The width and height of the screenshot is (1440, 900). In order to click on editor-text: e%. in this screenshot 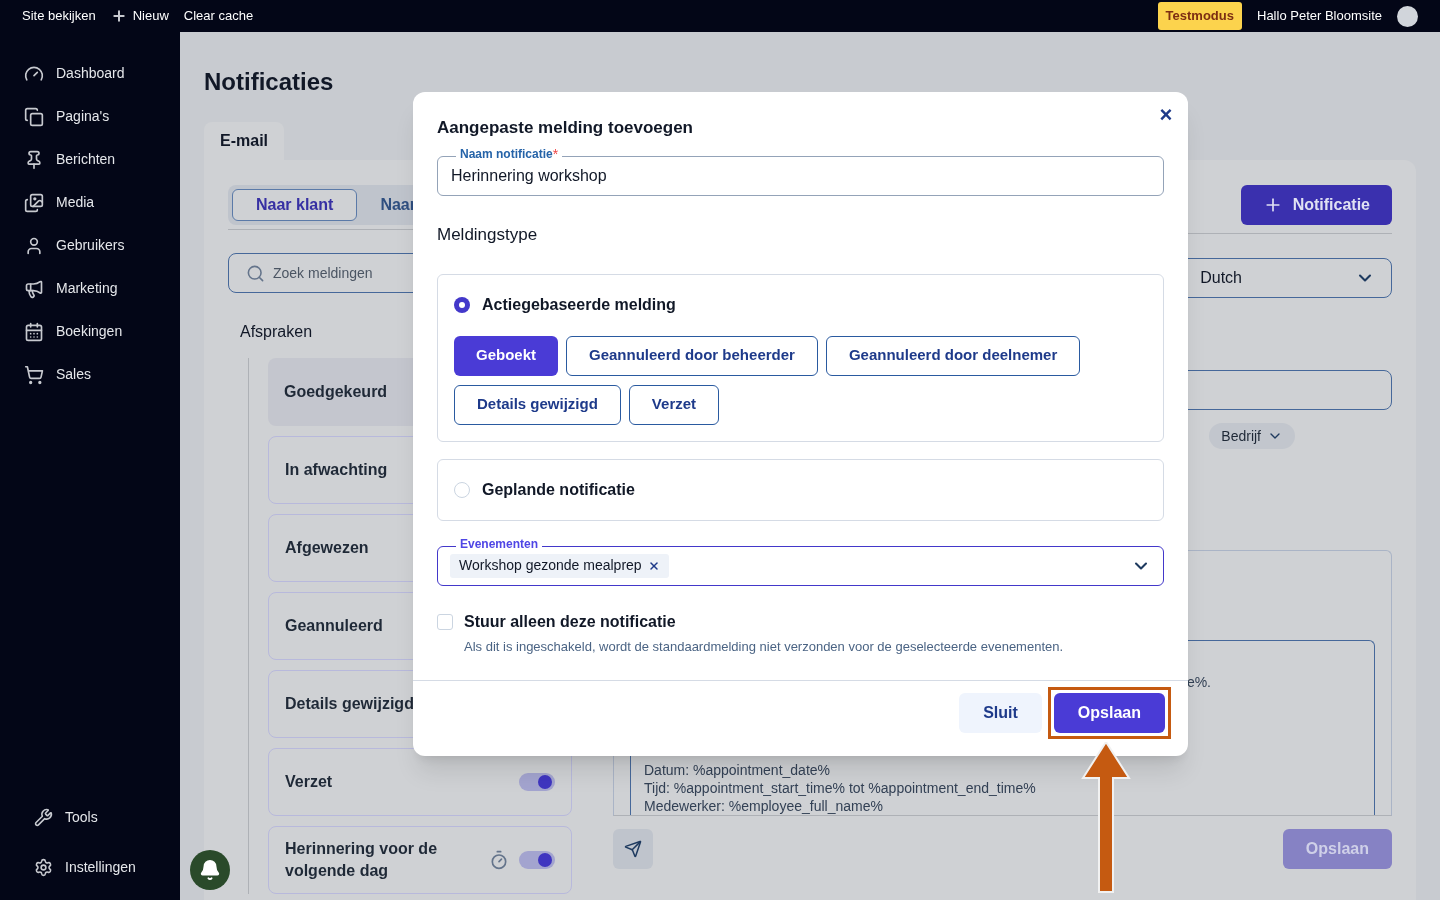, I will do `click(1198, 682)`.